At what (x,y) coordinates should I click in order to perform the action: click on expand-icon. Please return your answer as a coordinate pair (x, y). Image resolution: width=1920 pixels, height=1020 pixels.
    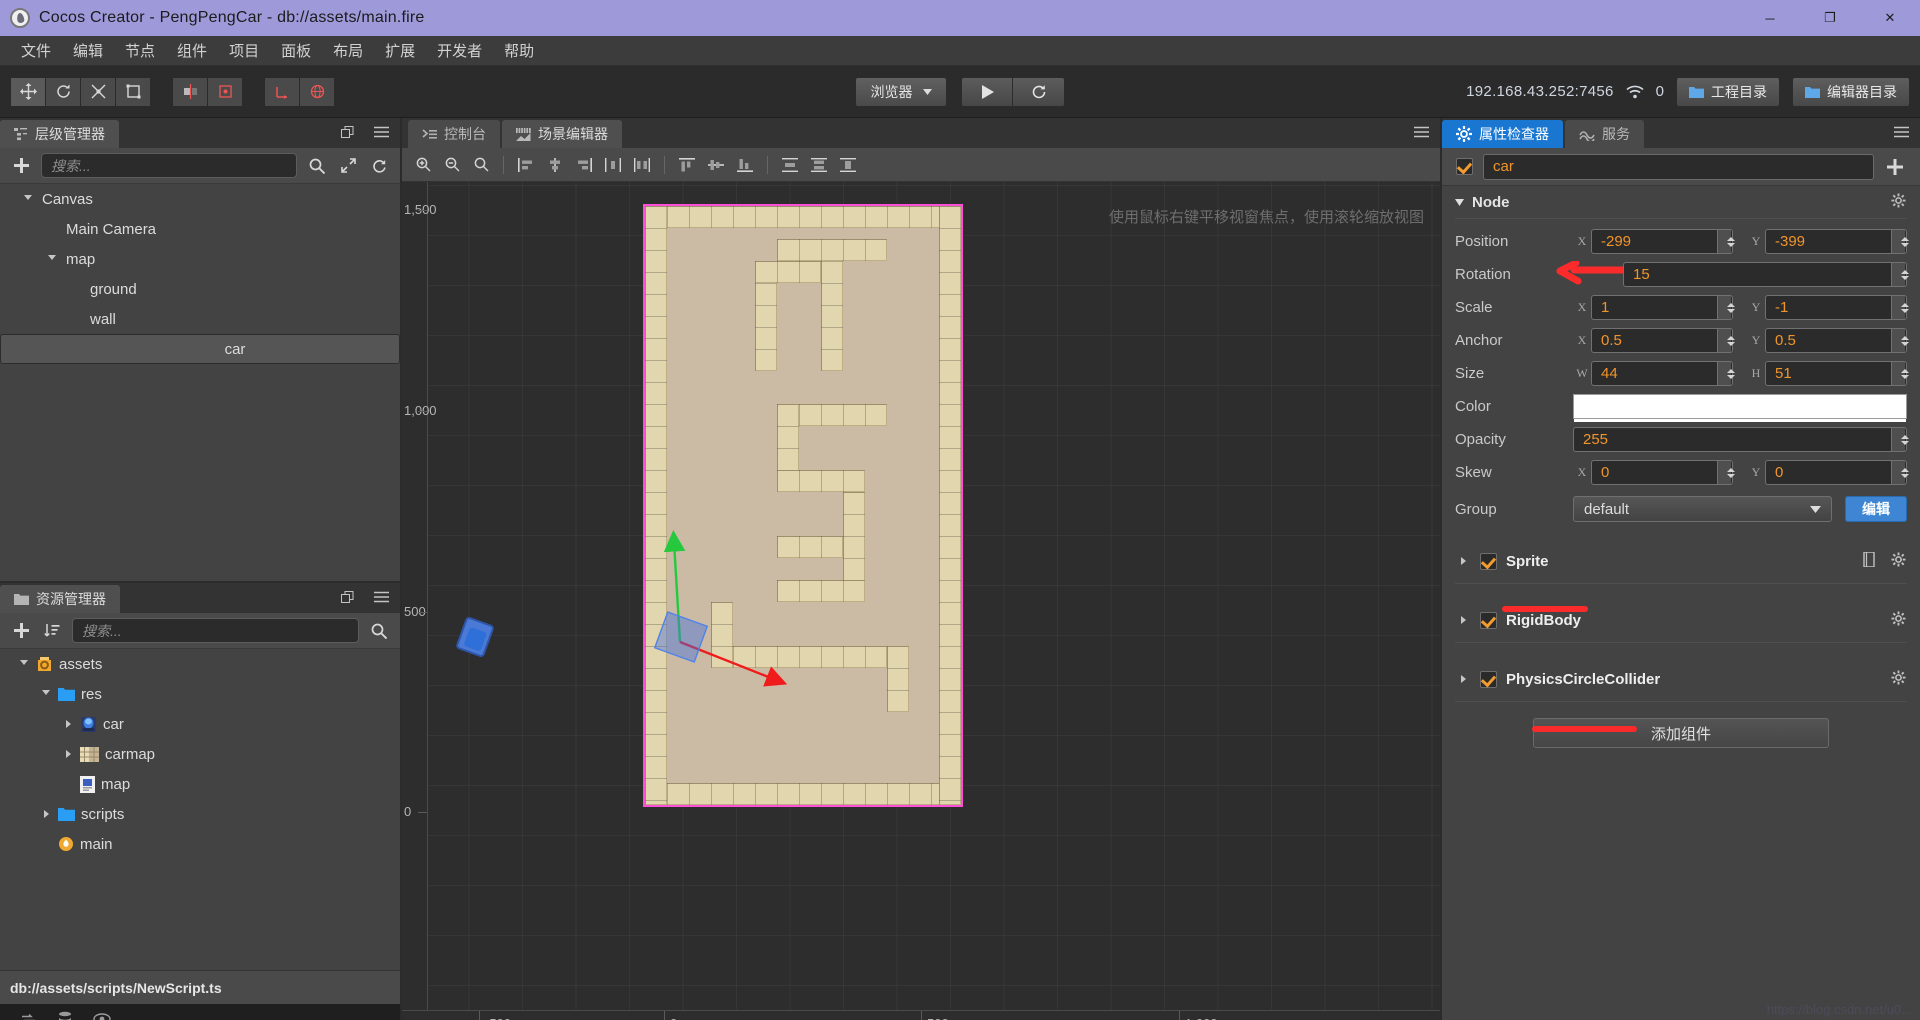
    Looking at the image, I should click on (348, 166).